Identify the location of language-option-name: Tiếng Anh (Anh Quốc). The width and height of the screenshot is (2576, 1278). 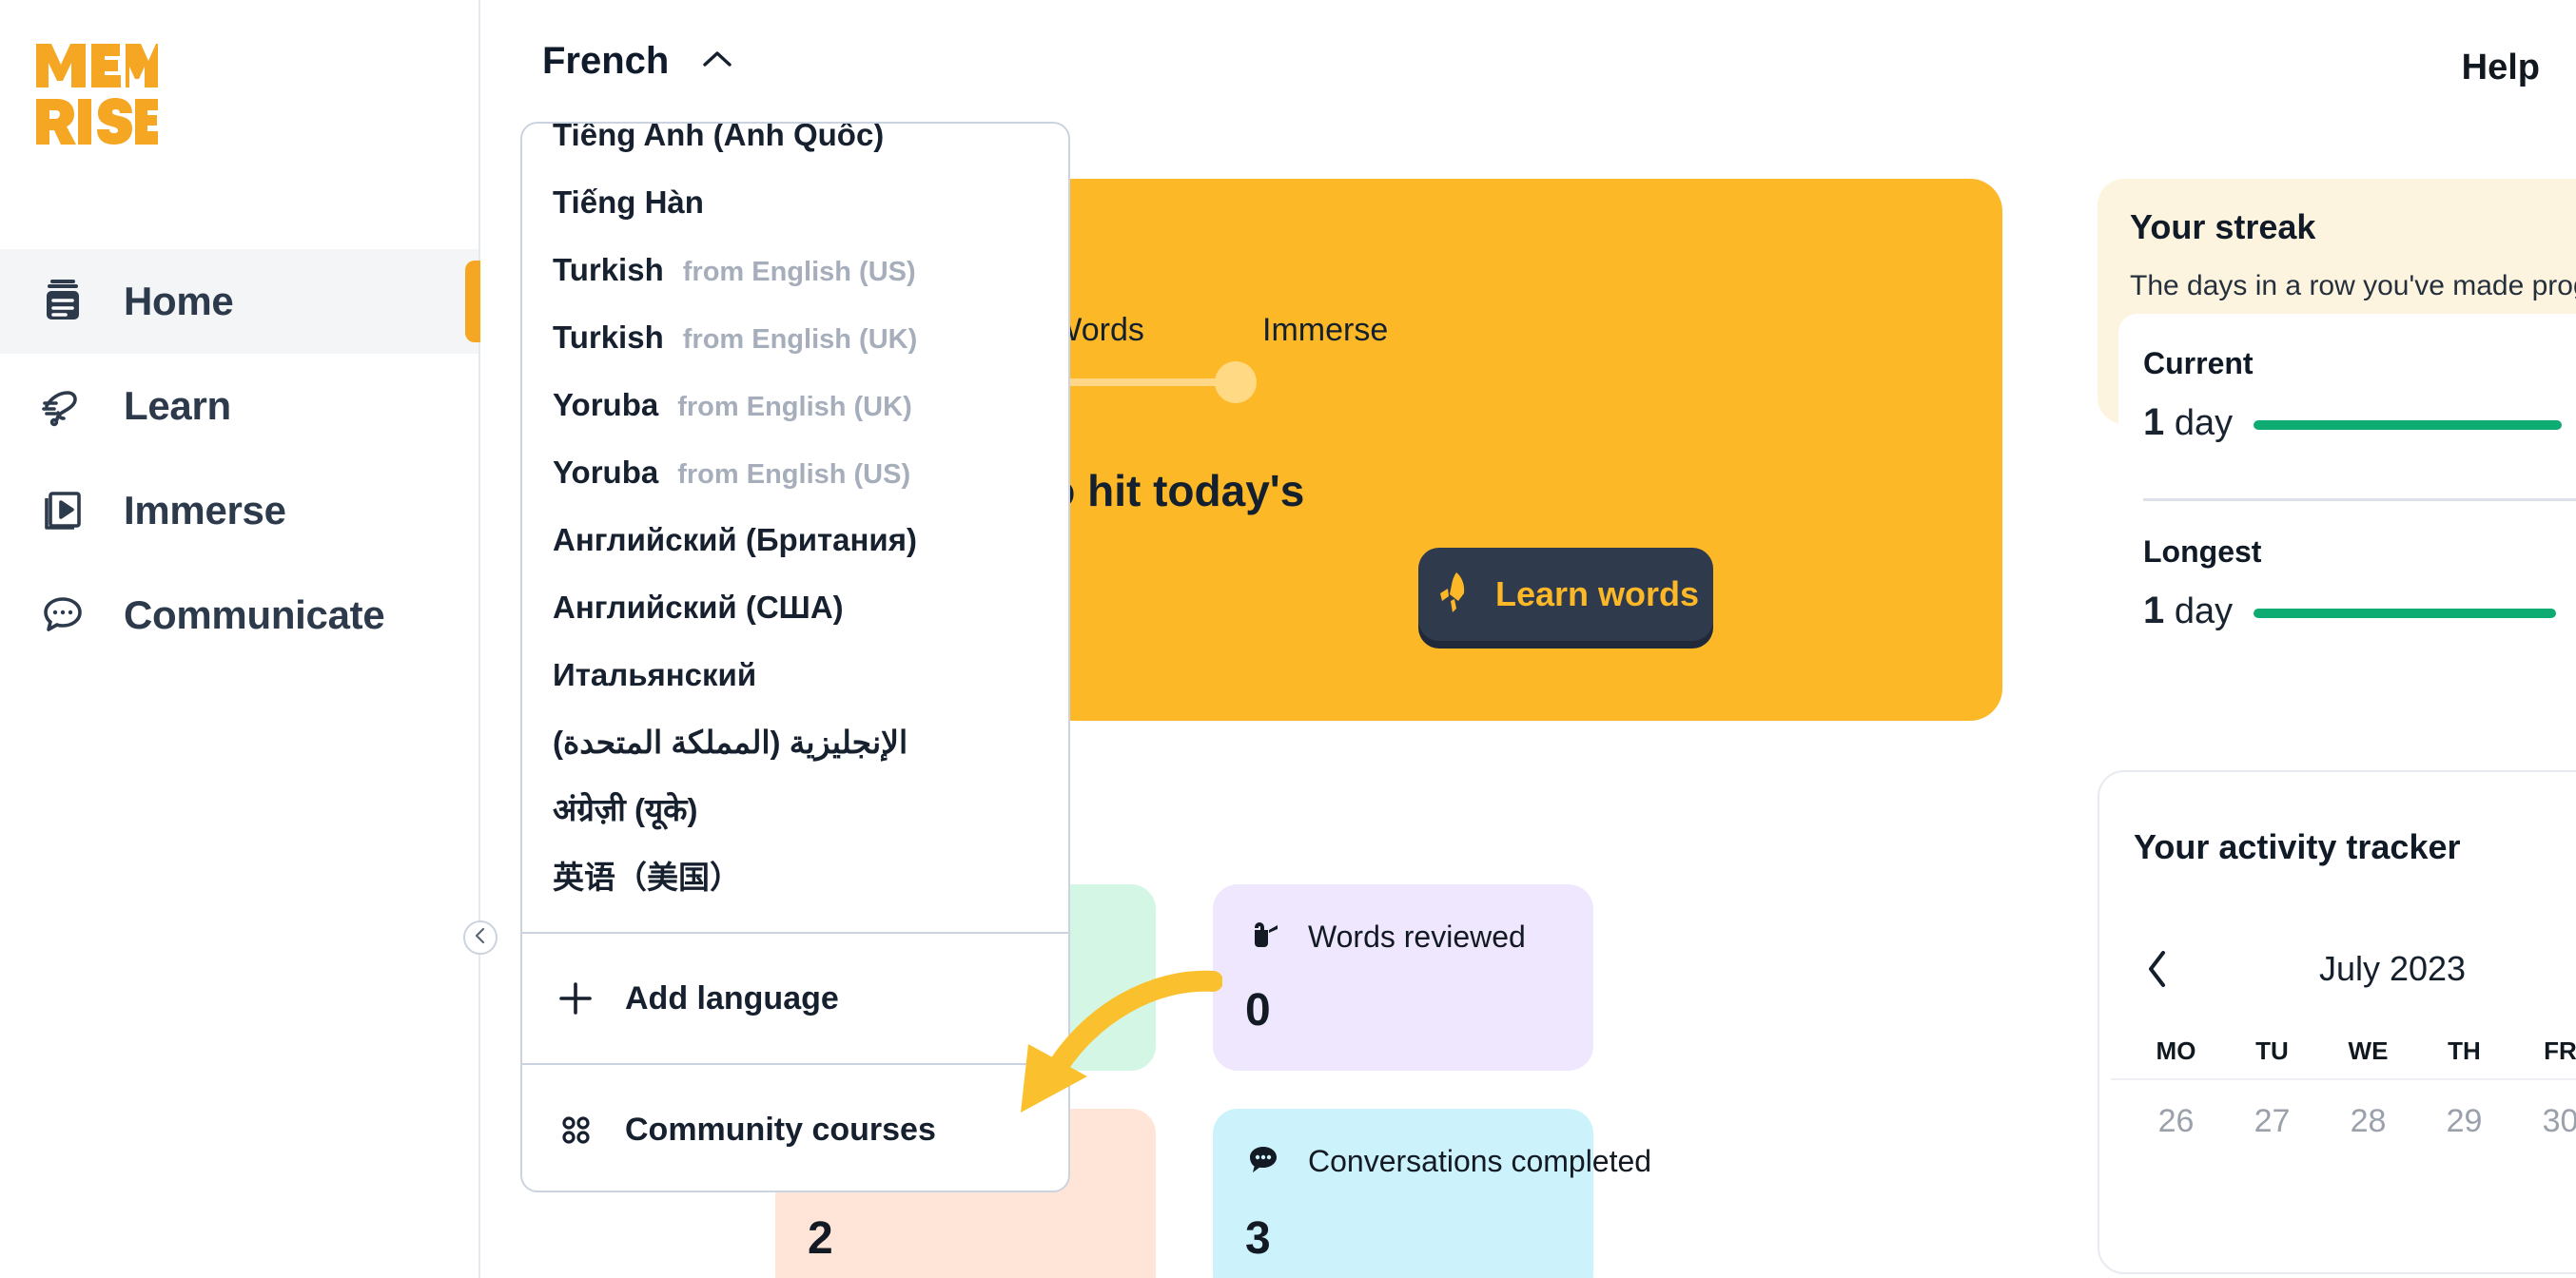
(719, 138).